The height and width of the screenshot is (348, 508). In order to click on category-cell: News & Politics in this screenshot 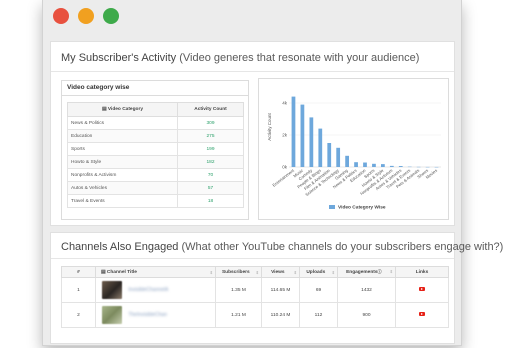, I will do `click(122, 123)`.